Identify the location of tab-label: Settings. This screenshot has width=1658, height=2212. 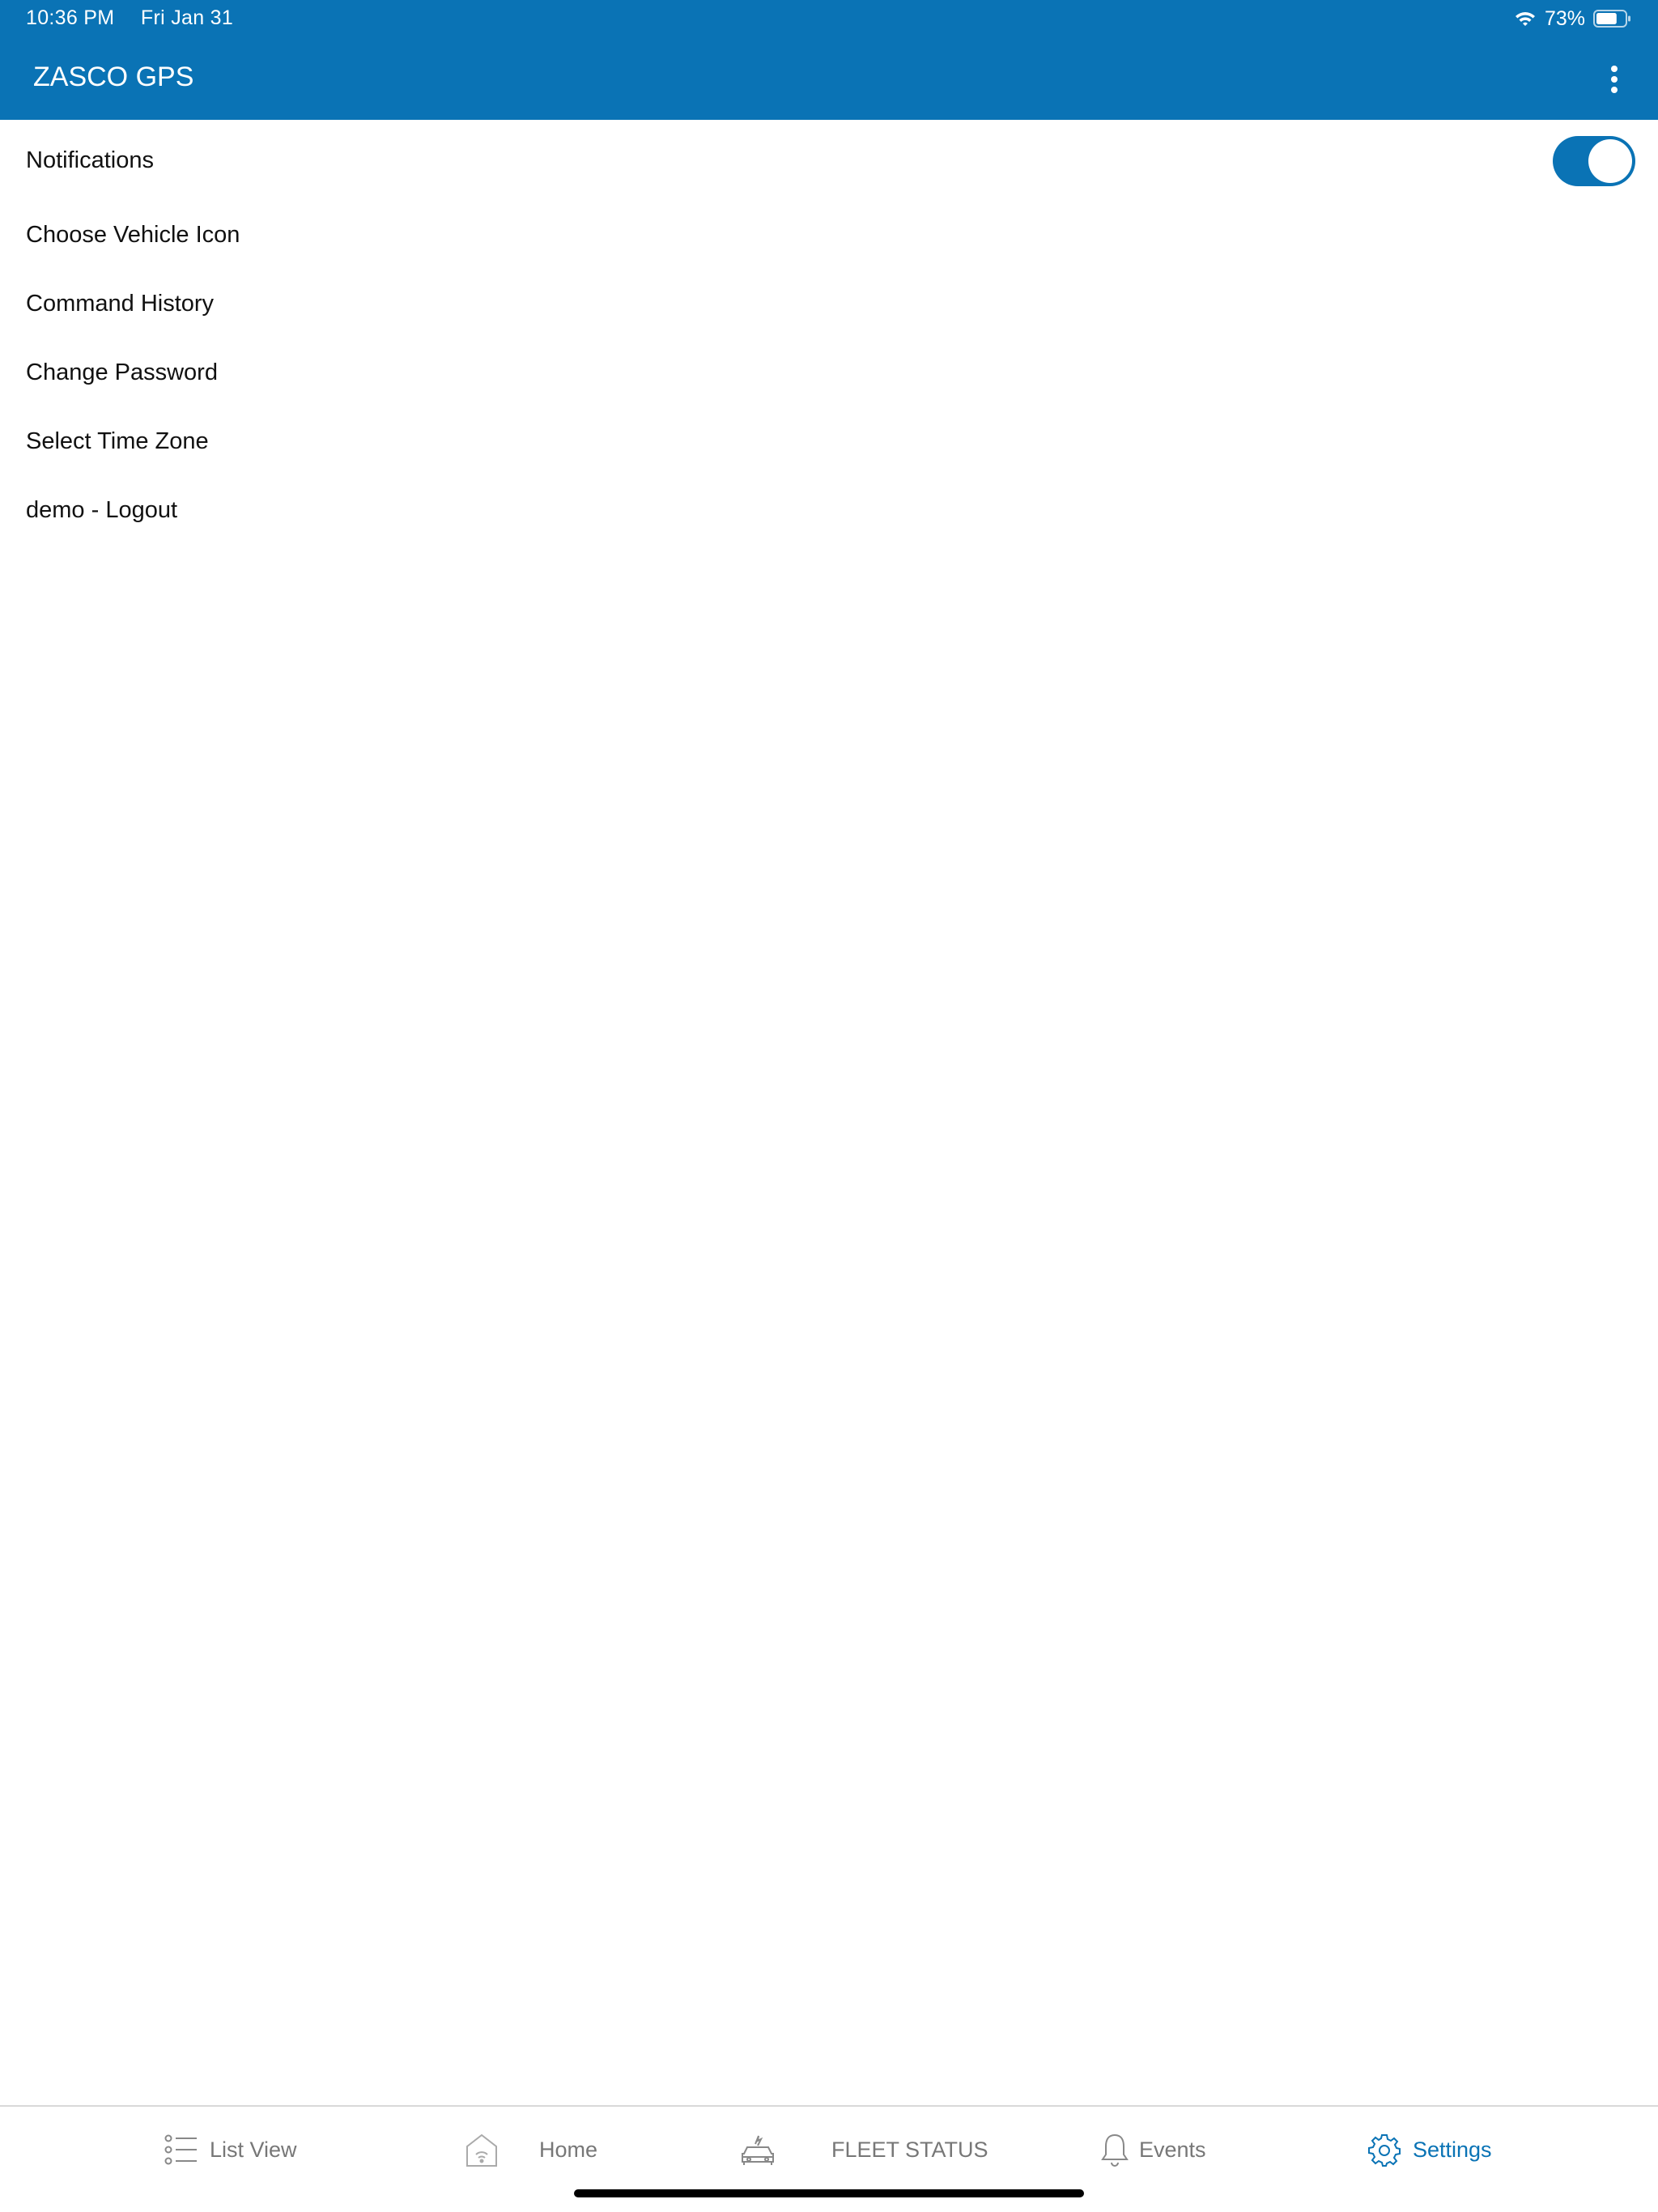
(1452, 2149).